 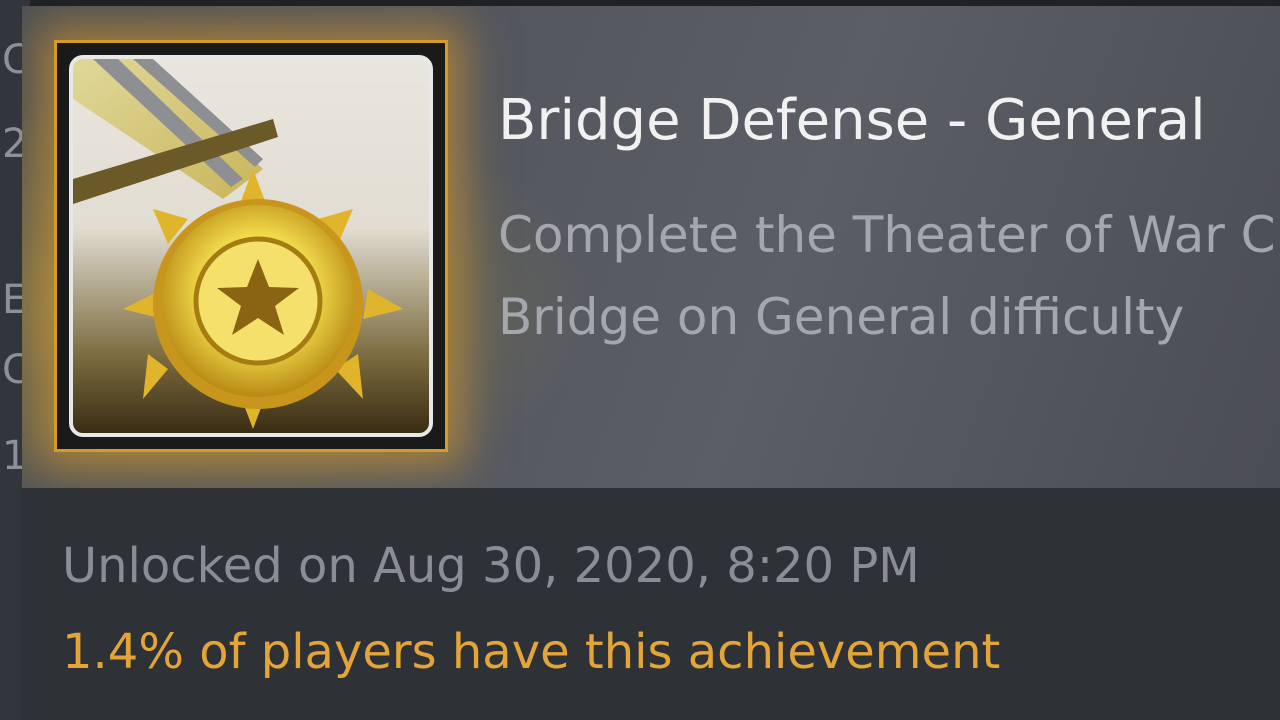 I want to click on unlock-date-text: Unlocked on Aug 30, 2020, 8:20 PM, so click(x=491, y=566).